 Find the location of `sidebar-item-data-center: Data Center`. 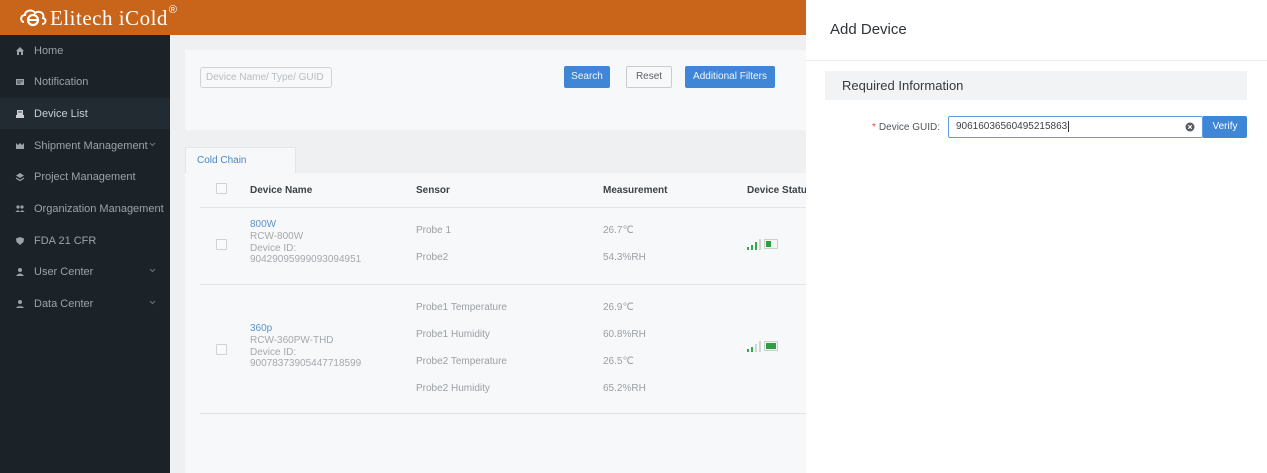

sidebar-item-data-center: Data Center is located at coordinates (85, 303).